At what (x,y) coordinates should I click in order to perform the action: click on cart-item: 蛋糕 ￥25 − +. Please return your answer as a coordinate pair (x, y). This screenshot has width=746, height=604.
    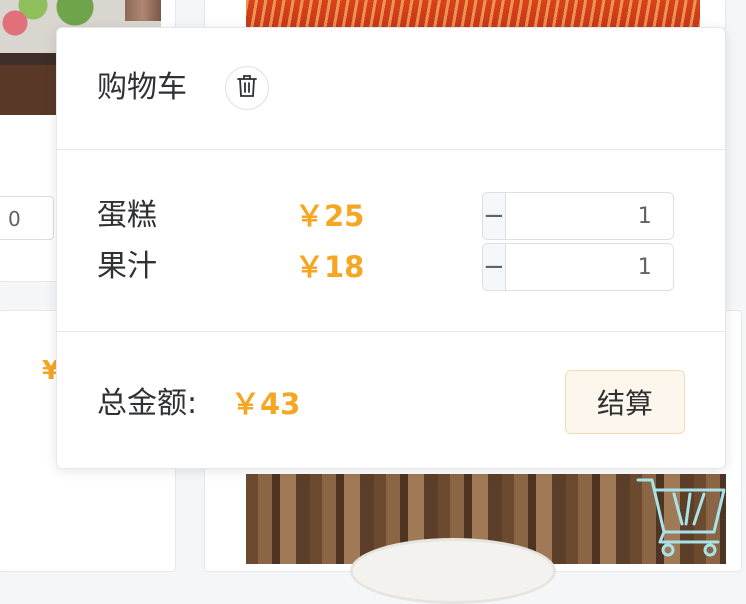
    Looking at the image, I should click on (391, 216).